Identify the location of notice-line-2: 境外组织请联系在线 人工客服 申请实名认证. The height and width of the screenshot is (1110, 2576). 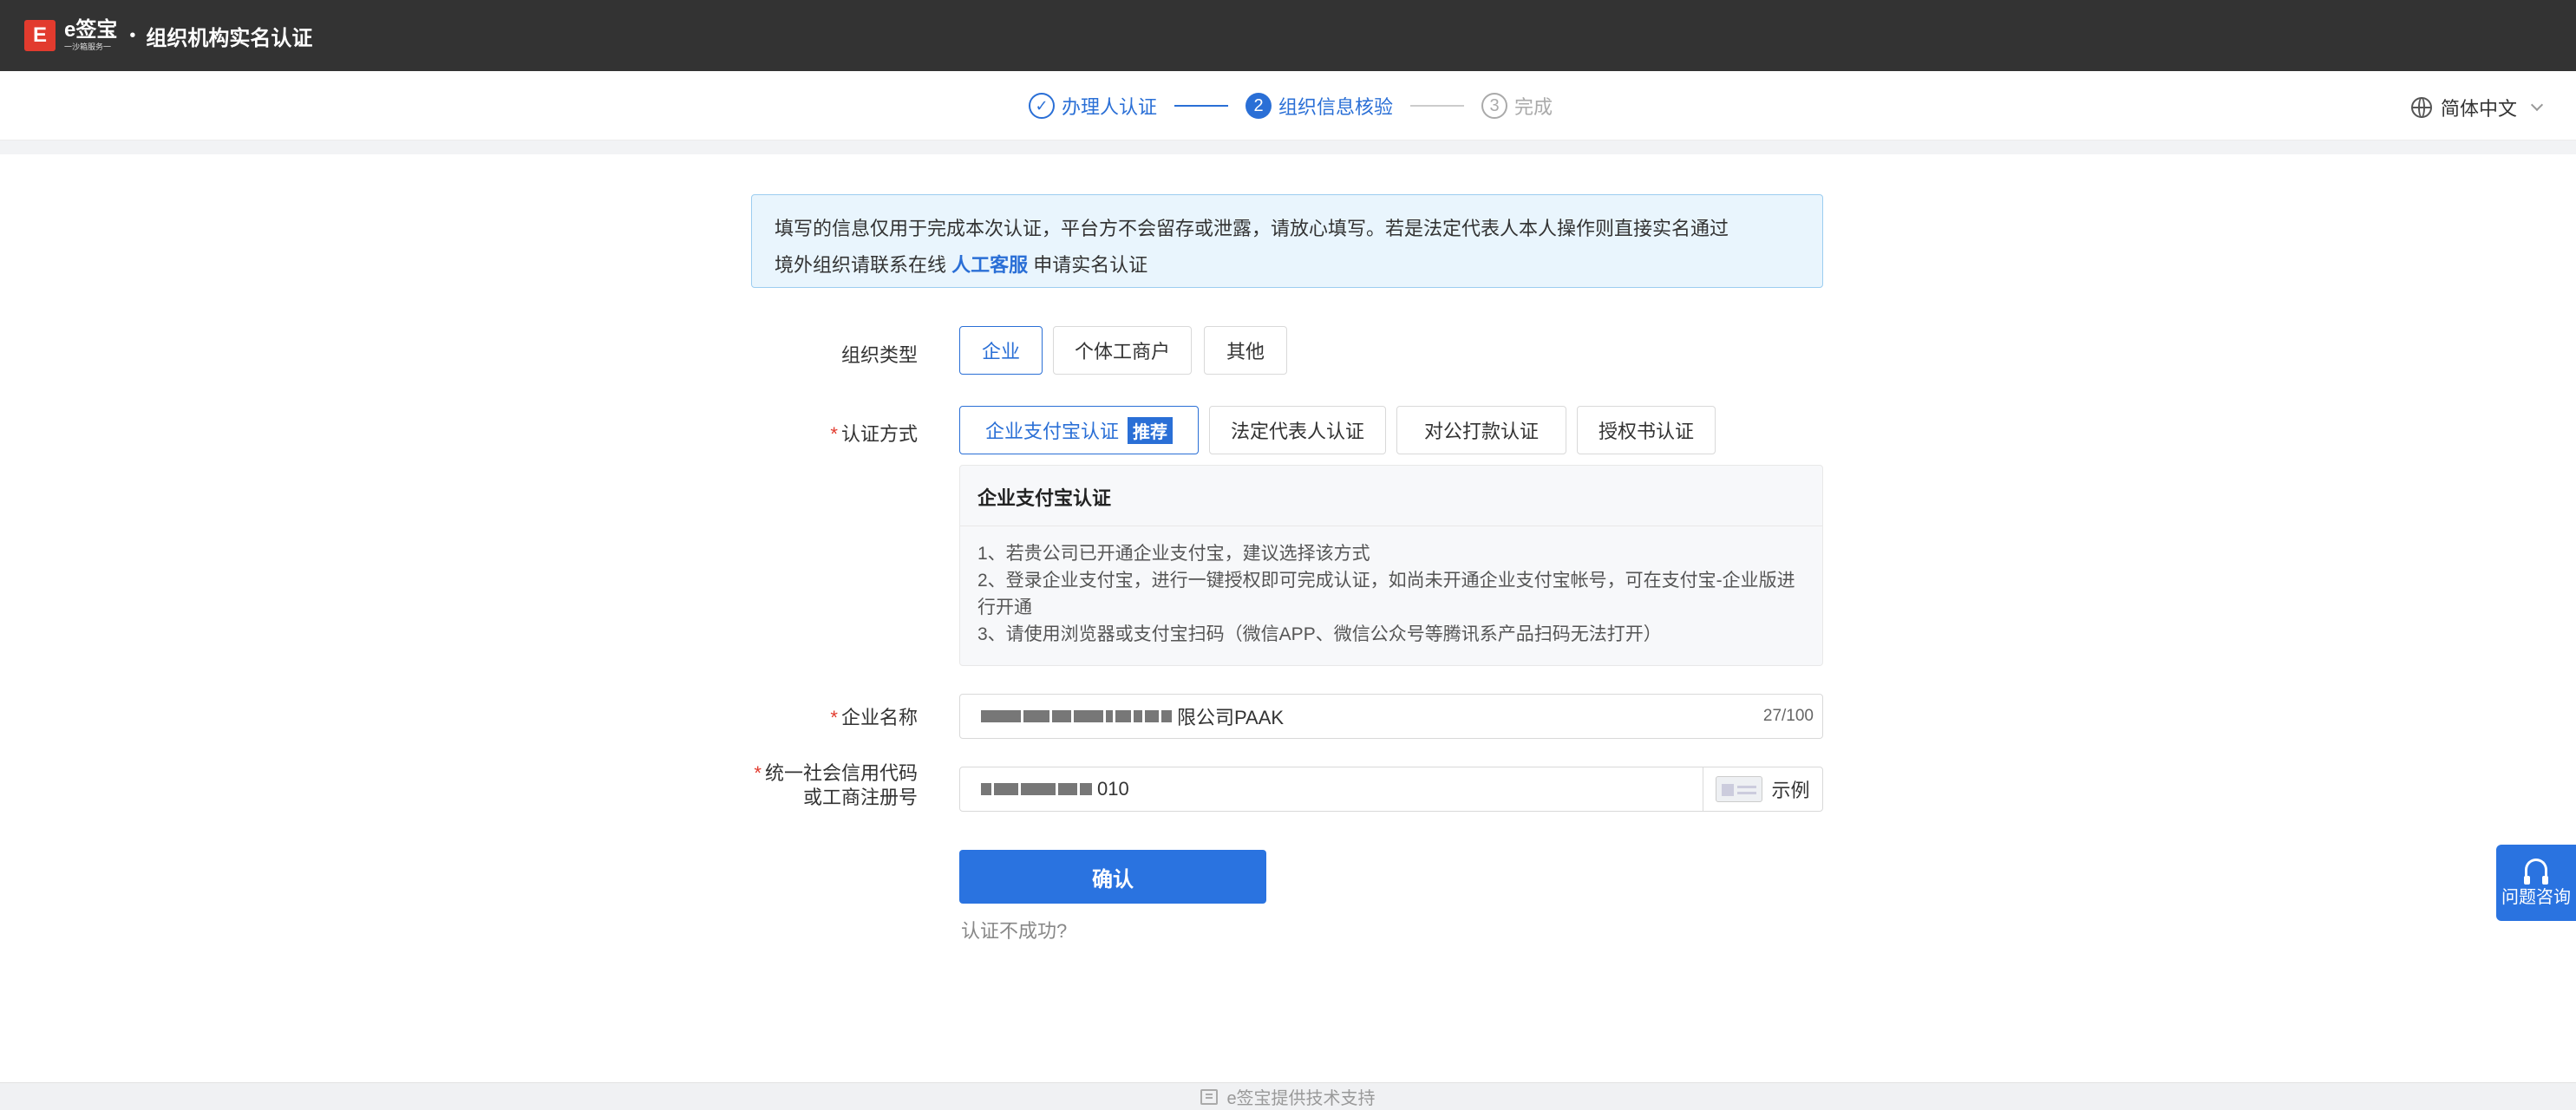
(1287, 265).